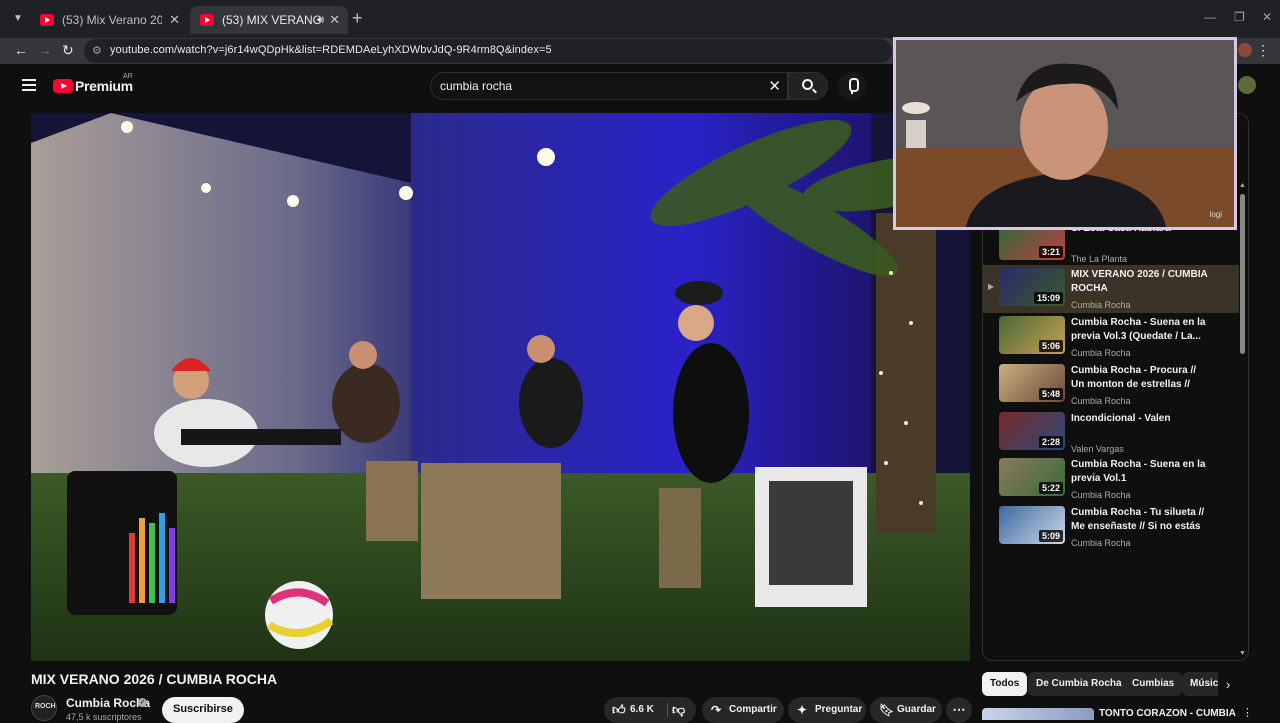 The height and width of the screenshot is (723, 1280). What do you see at coordinates (1097, 449) in the screenshot?
I see `playlist-item-channel: Valen Vargas` at bounding box center [1097, 449].